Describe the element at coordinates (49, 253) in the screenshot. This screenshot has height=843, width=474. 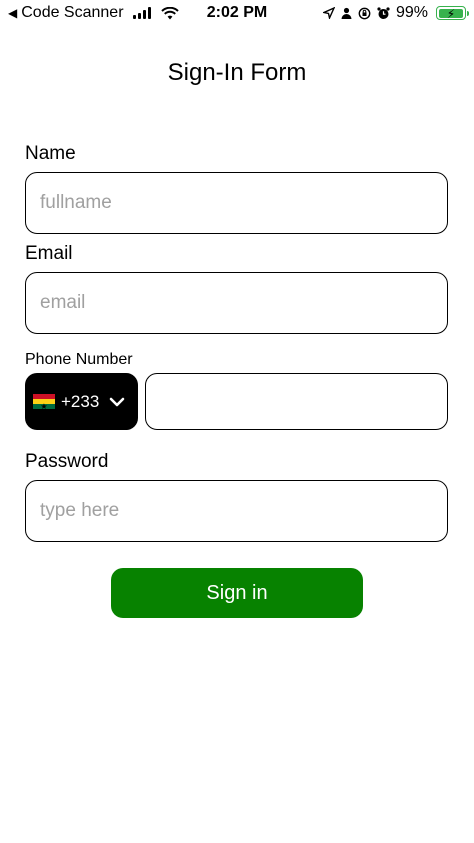
I see `email-label: Email` at that location.